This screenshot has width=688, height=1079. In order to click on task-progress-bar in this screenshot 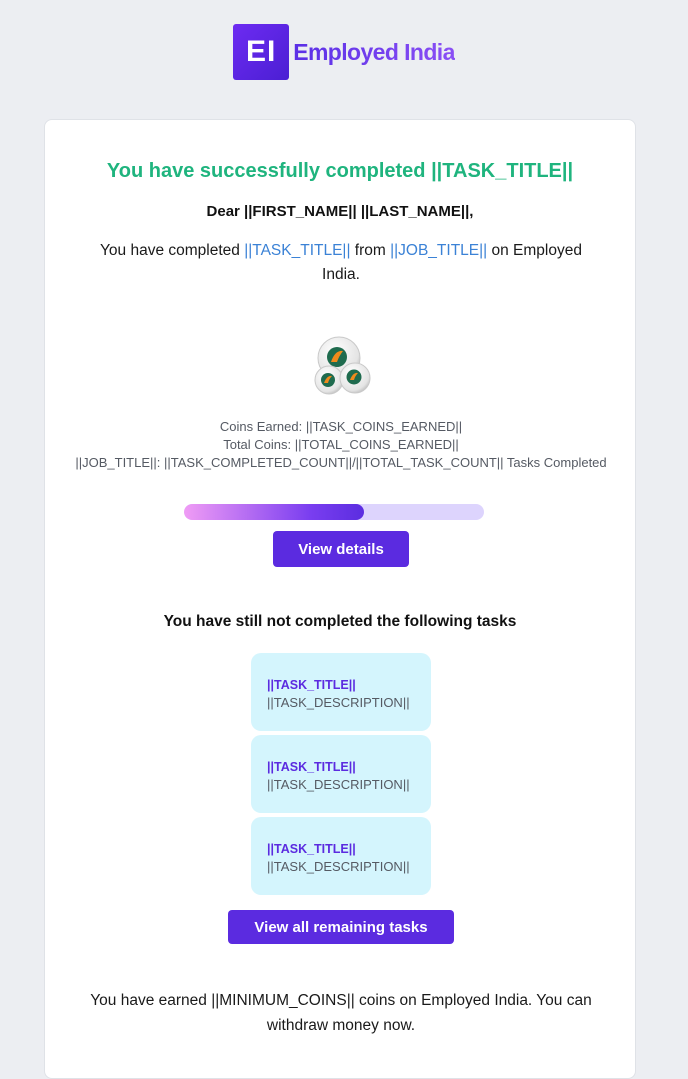, I will do `click(334, 512)`.